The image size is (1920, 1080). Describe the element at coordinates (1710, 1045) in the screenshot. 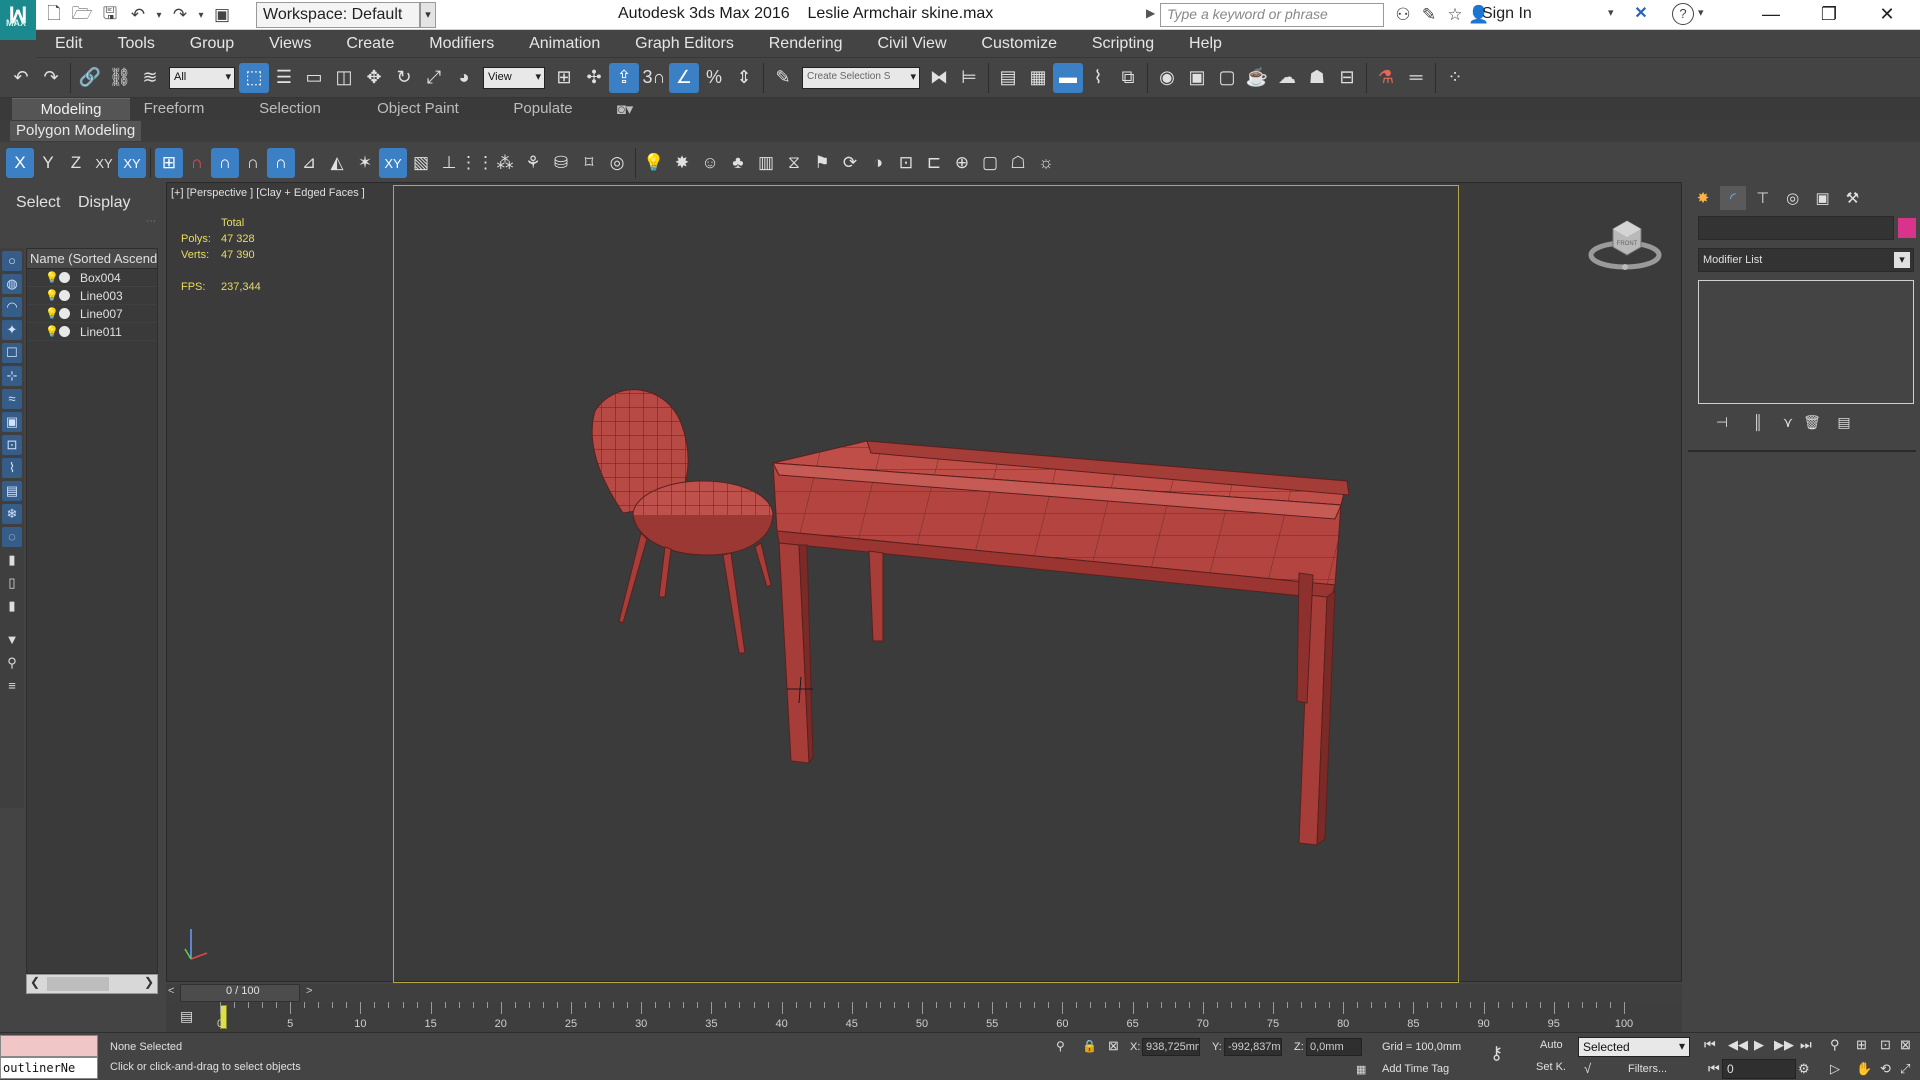

I see `go-to-start-icon: ⏮` at that location.